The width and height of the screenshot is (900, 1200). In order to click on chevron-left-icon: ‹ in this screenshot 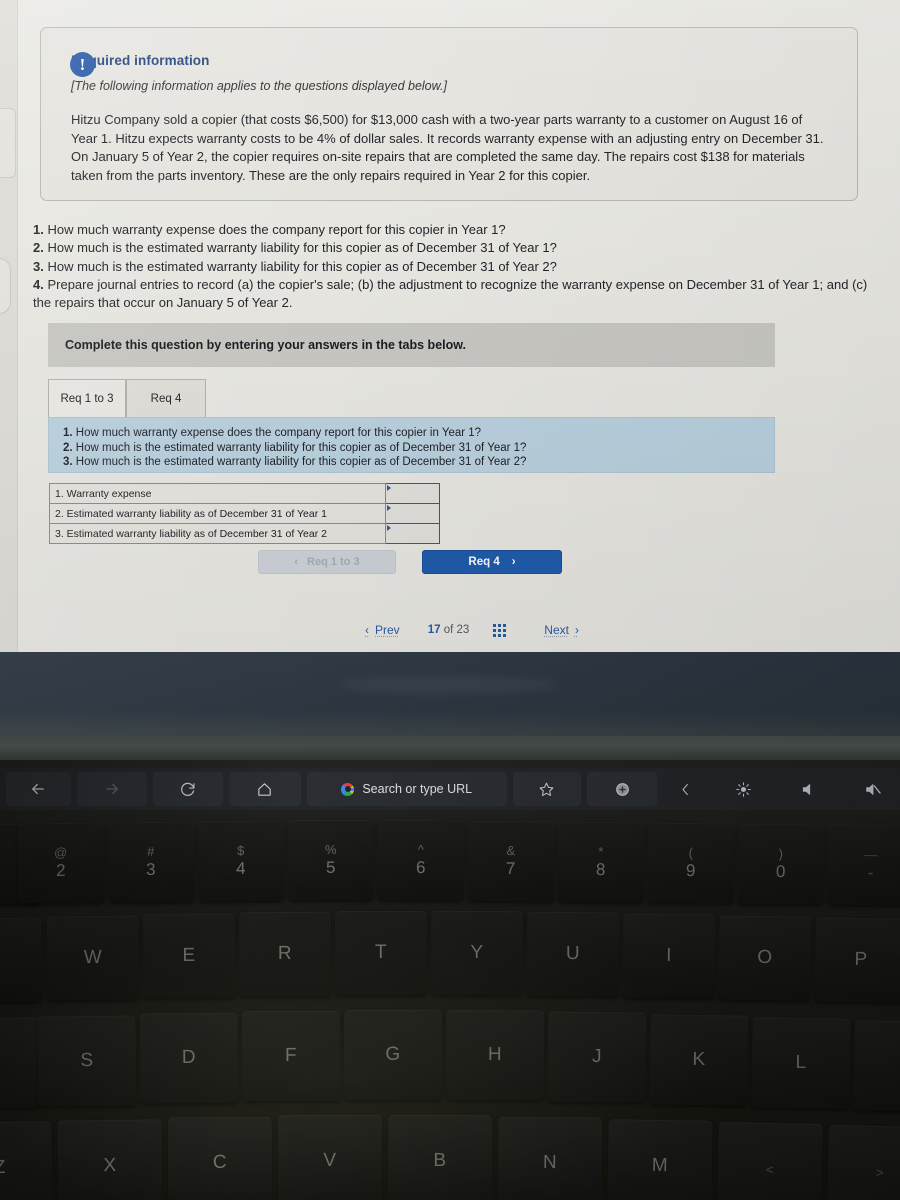, I will do `click(367, 630)`.